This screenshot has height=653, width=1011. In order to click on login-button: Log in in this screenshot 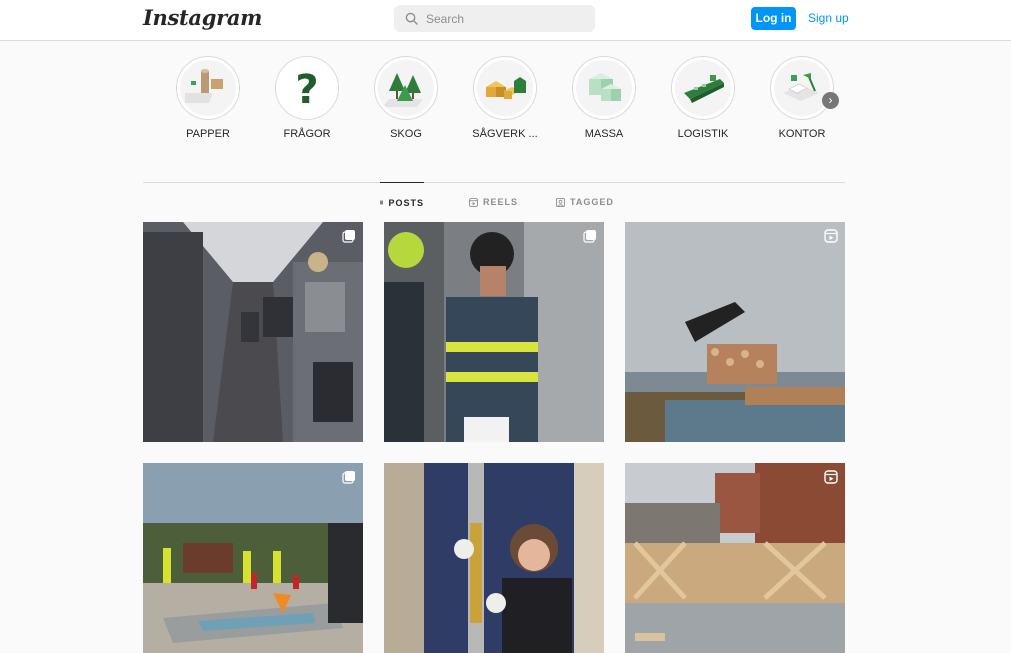, I will do `click(773, 18)`.